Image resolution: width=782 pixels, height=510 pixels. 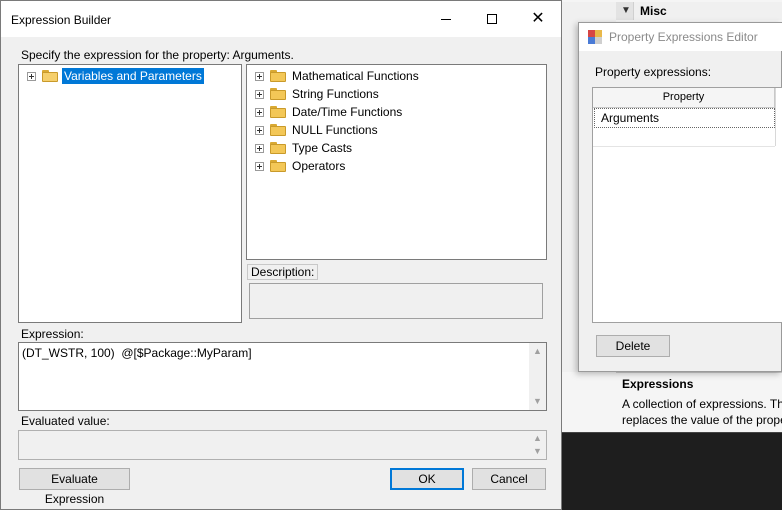 What do you see at coordinates (50, 76) in the screenshot?
I see `folder-open-icon` at bounding box center [50, 76].